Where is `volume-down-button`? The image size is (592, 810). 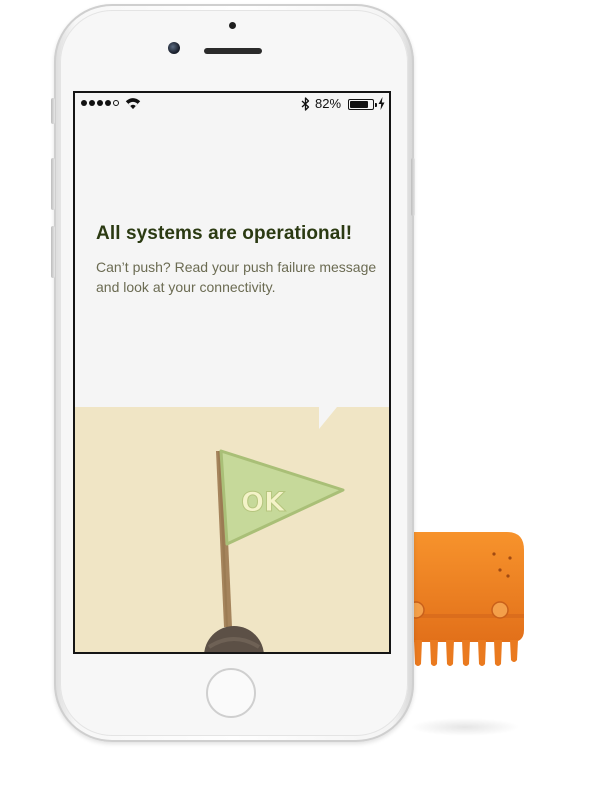
volume-down-button is located at coordinates (53, 252).